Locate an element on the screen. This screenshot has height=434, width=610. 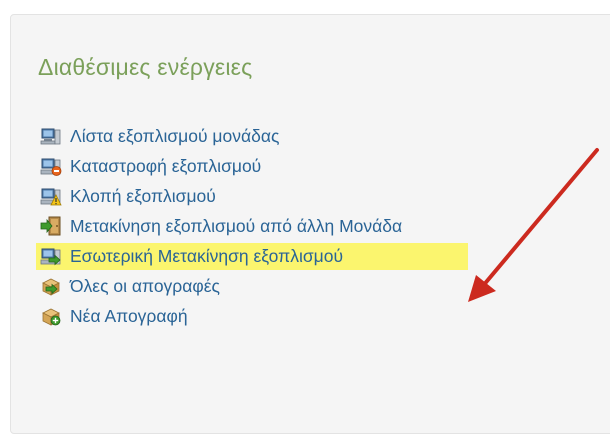
action-all-inventories: Όλες οι απογραφές is located at coordinates (221, 286).